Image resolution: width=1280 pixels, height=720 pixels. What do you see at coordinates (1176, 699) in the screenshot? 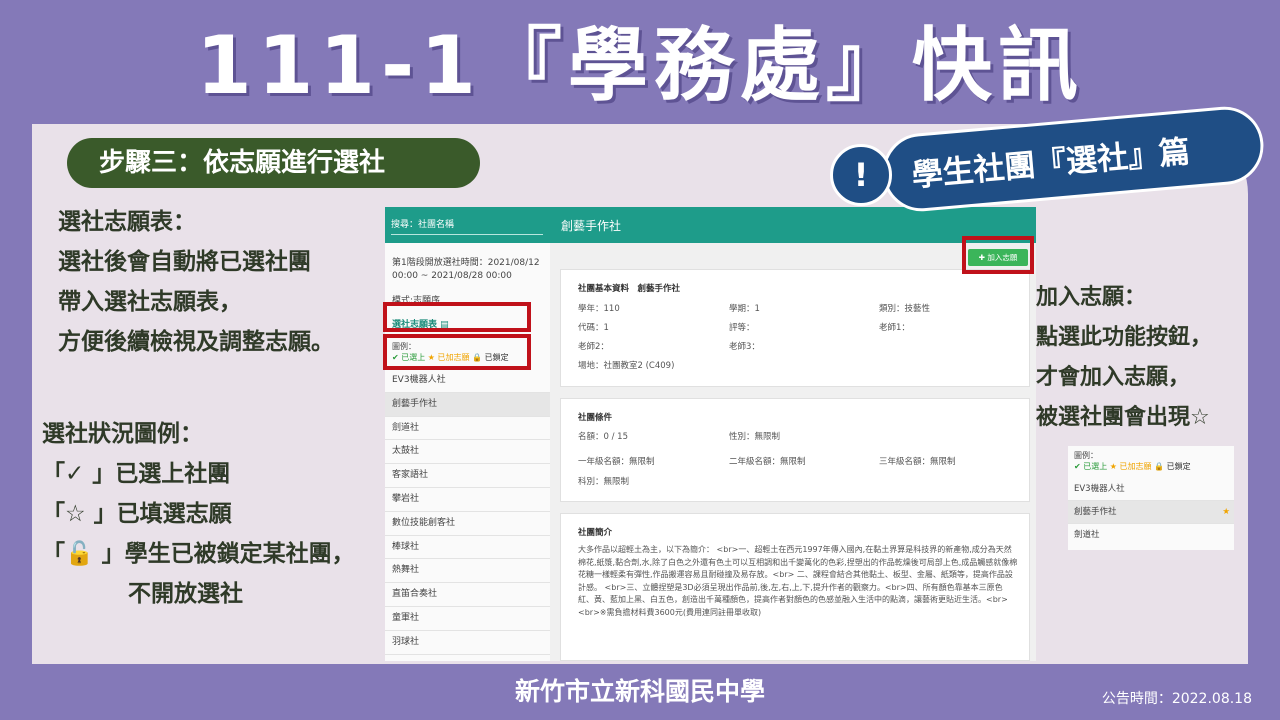
I see `announce-date: 公告時間：2022.08.18` at bounding box center [1176, 699].